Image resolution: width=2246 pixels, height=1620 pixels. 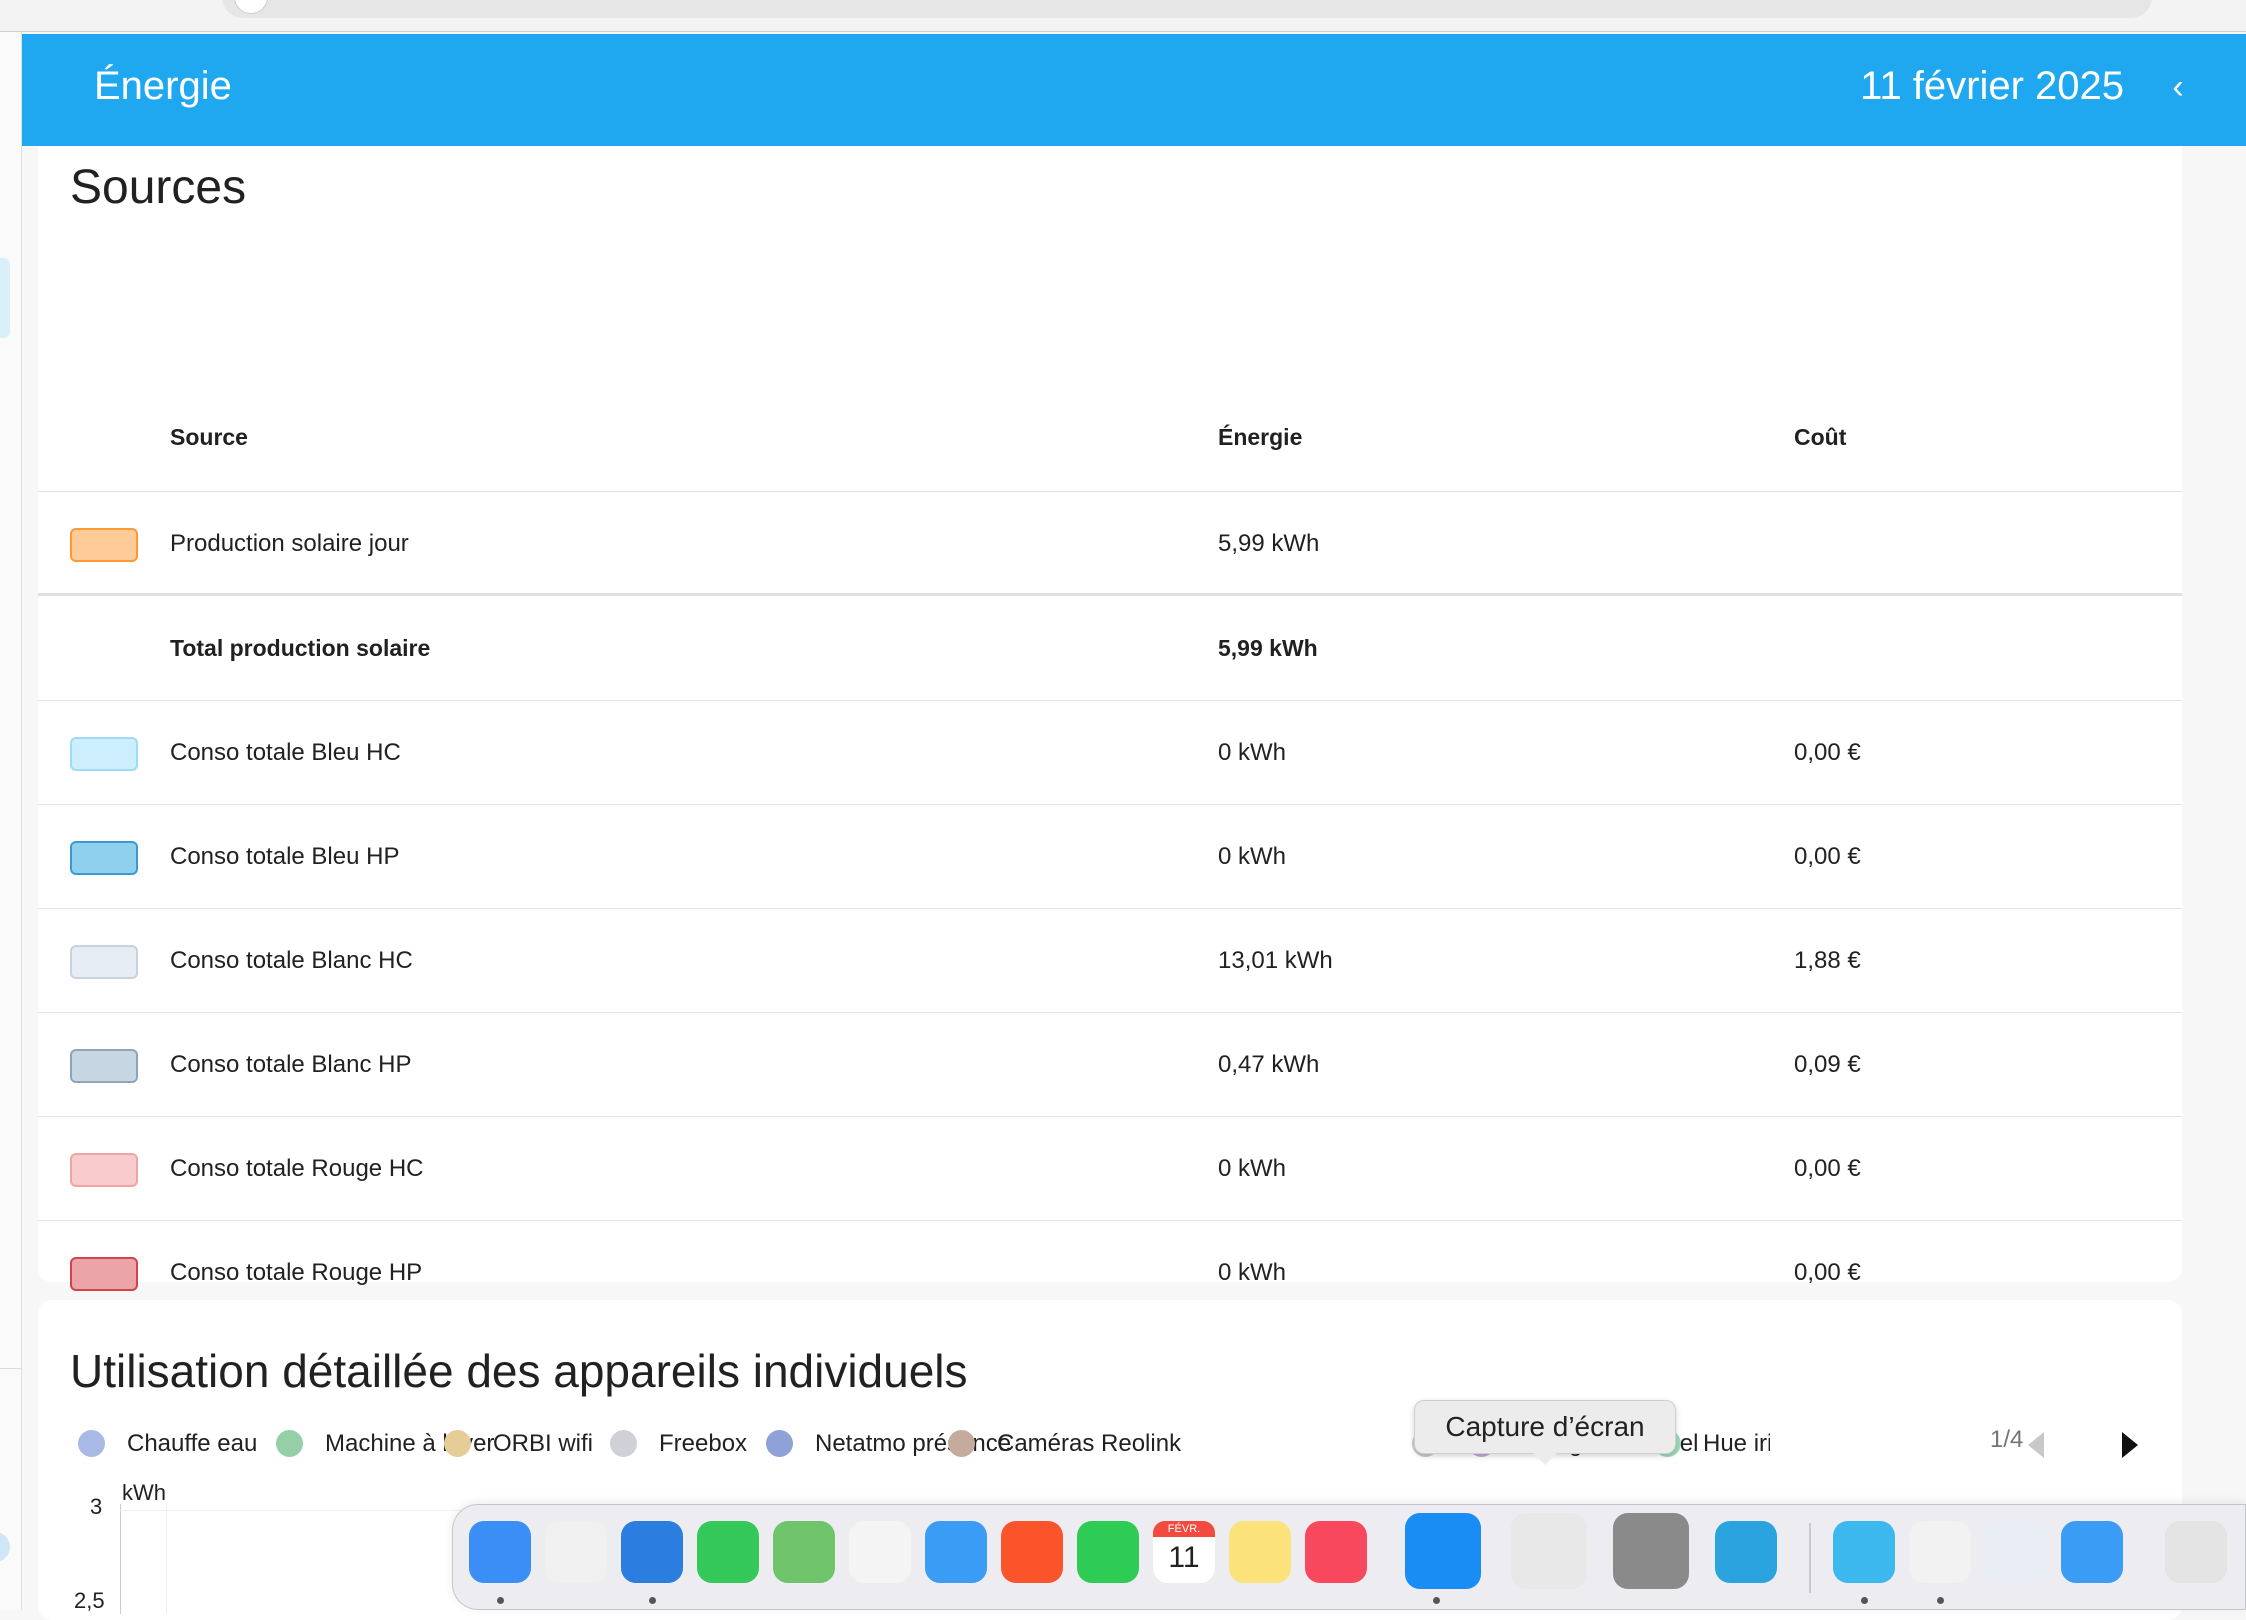 I want to click on source-label: Conso totale Bleu HC, so click(x=285, y=752).